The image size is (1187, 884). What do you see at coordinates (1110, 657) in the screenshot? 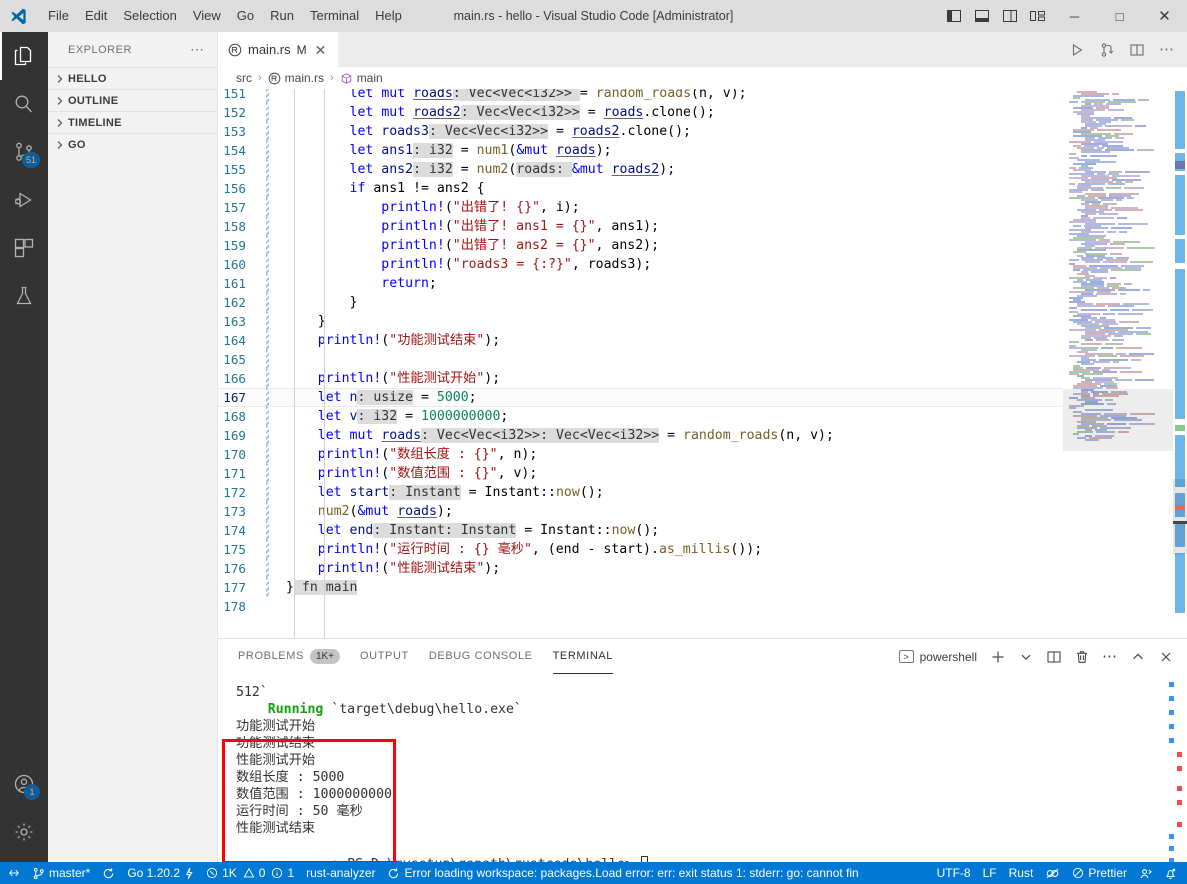
I see `panel-more-actions-button: ⋯` at bounding box center [1110, 657].